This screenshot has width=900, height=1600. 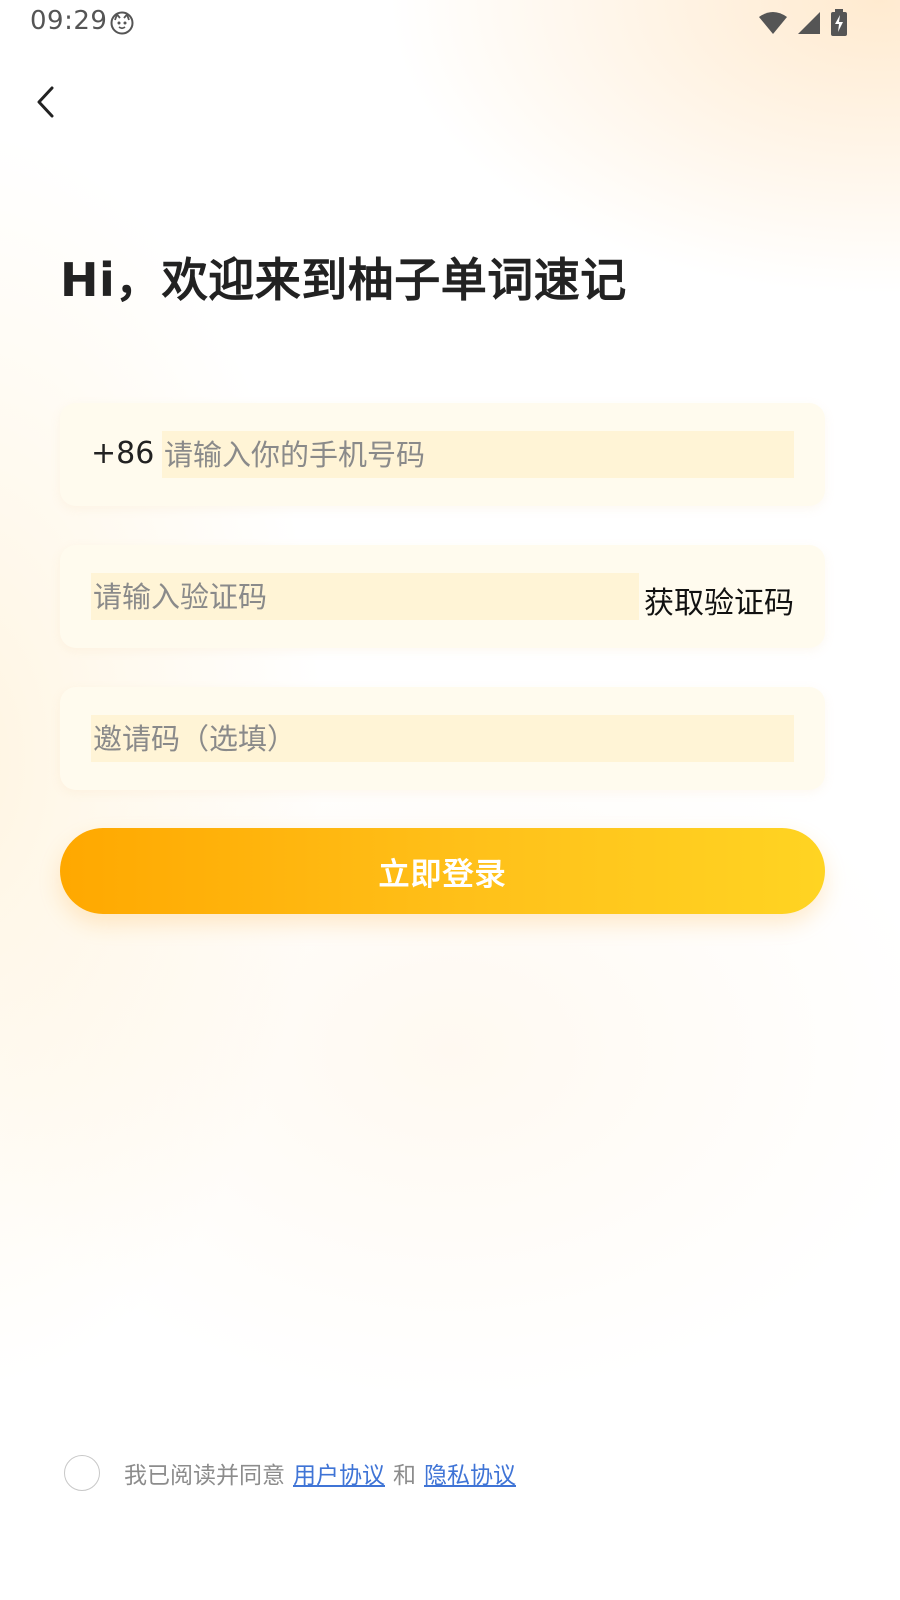 What do you see at coordinates (339, 1473) in the screenshot?
I see `user-agreement-link: 用户协议` at bounding box center [339, 1473].